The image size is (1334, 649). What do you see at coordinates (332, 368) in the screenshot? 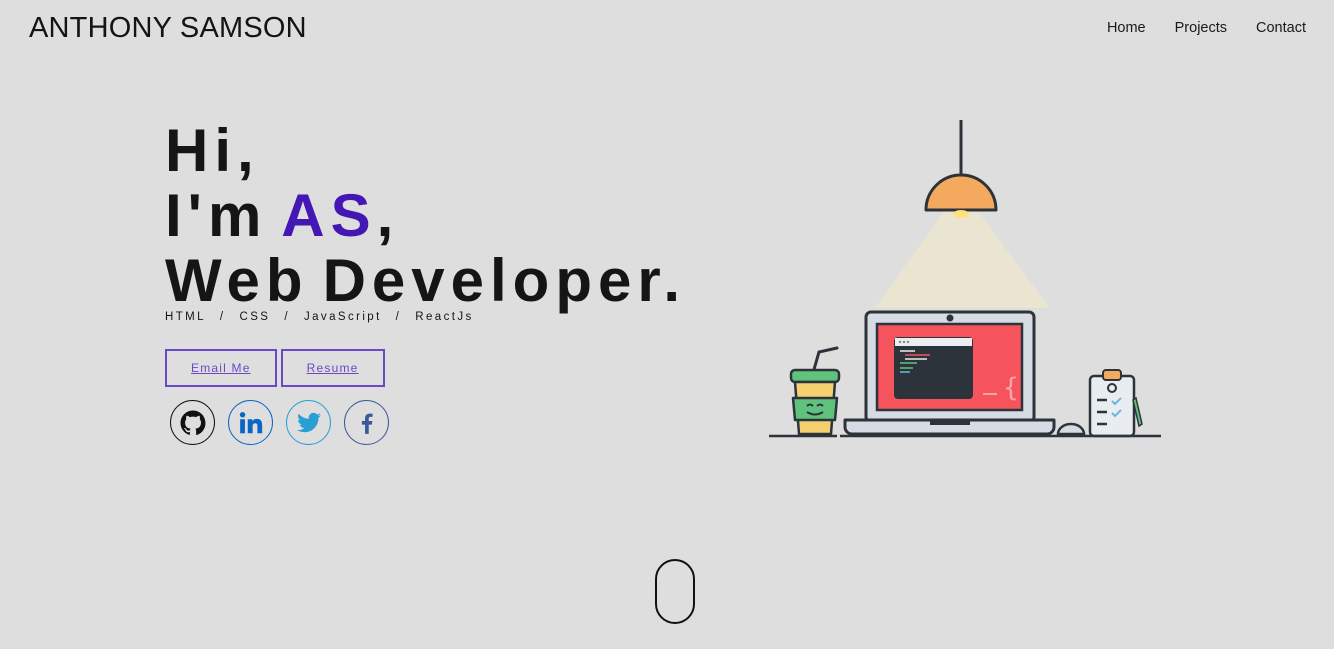
I see `resume-button: Resume` at bounding box center [332, 368].